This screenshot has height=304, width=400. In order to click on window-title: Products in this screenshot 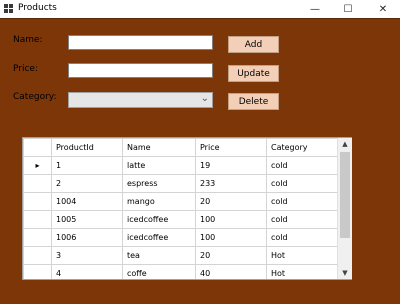, I will do `click(37, 8)`.